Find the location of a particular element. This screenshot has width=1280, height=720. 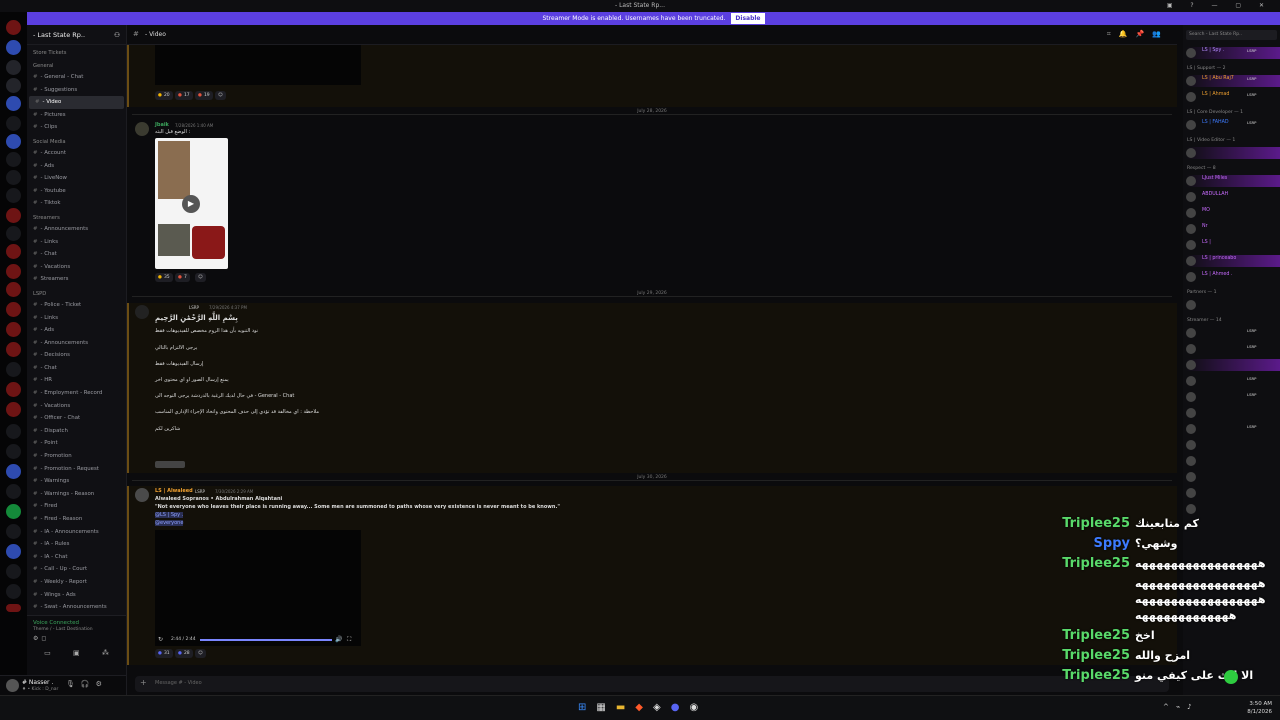

camera-icon: ◻ is located at coordinates (45, 638).